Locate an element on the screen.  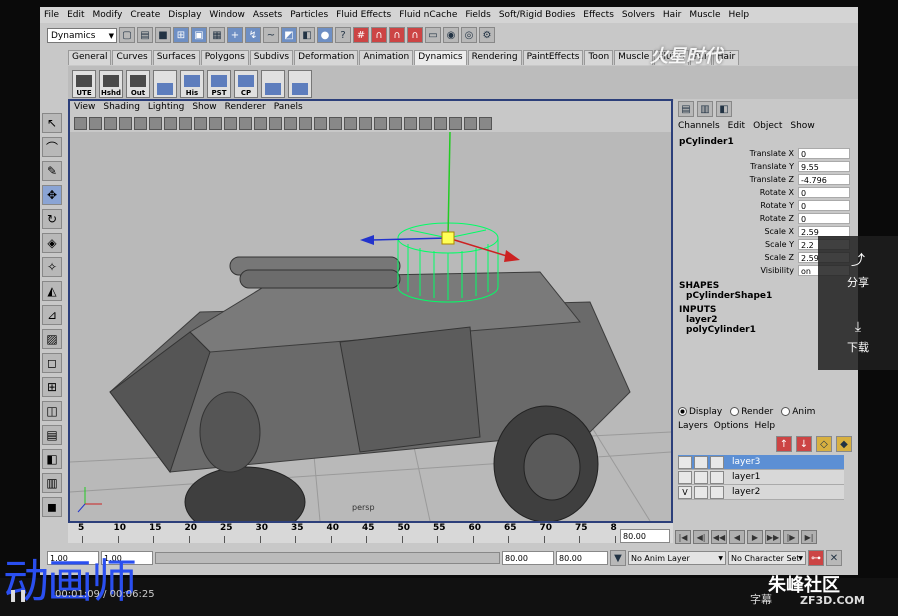
menu-modify: Modify is located at coordinates (108, 15).